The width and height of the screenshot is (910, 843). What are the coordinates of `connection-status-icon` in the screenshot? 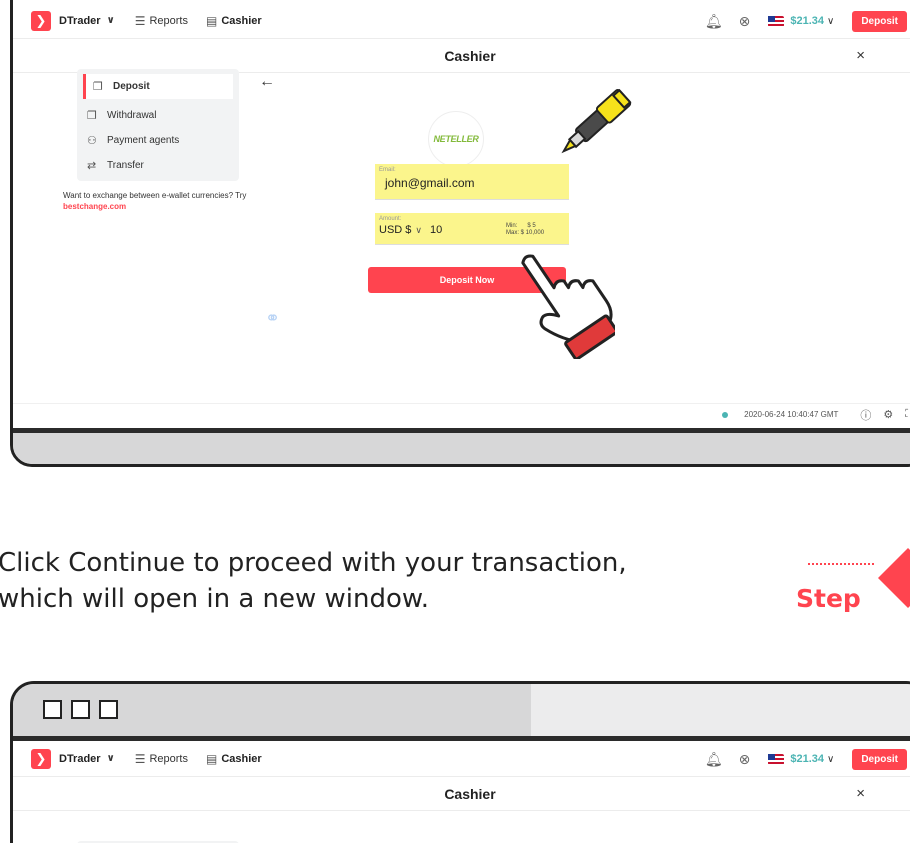 It's located at (725, 414).